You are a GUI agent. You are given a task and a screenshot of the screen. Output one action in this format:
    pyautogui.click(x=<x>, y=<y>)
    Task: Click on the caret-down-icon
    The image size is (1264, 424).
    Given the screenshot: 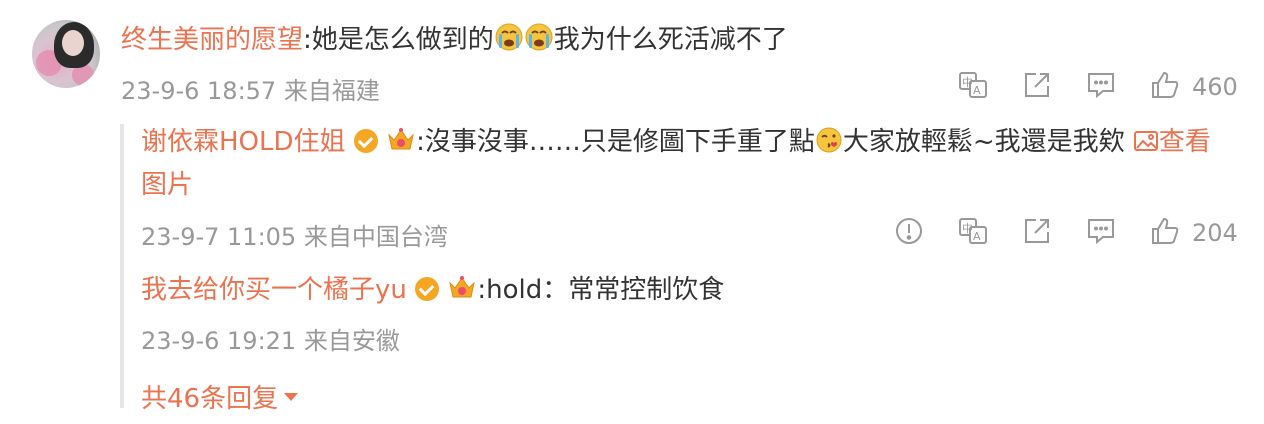 What is the action you would take?
    pyautogui.click(x=291, y=396)
    